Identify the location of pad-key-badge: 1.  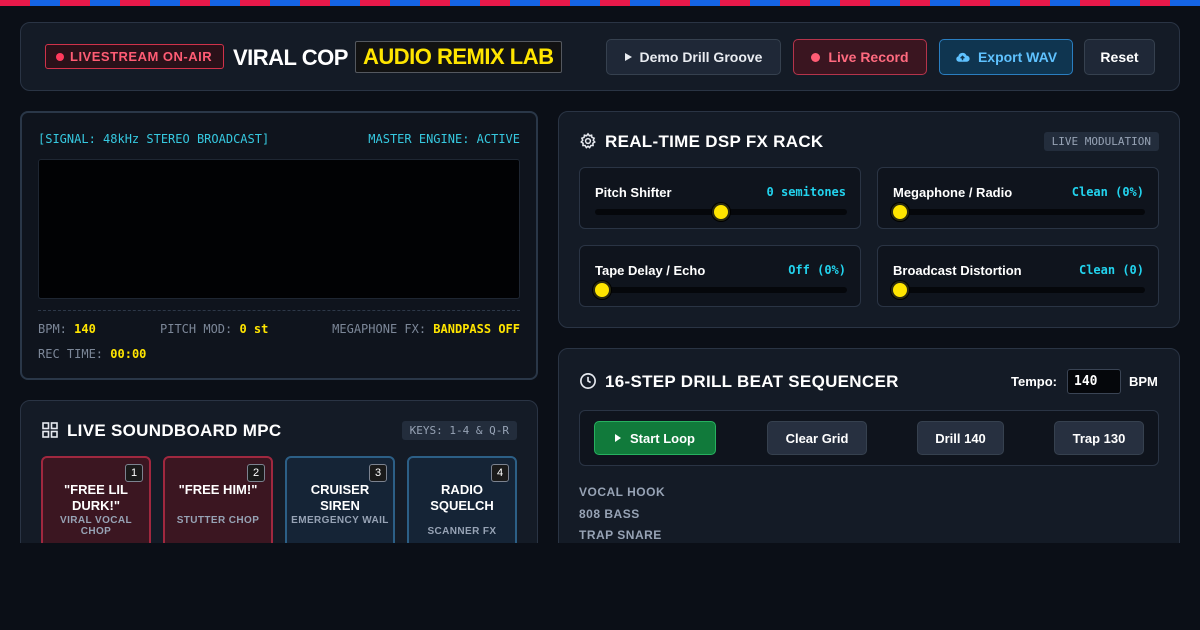
(134, 473).